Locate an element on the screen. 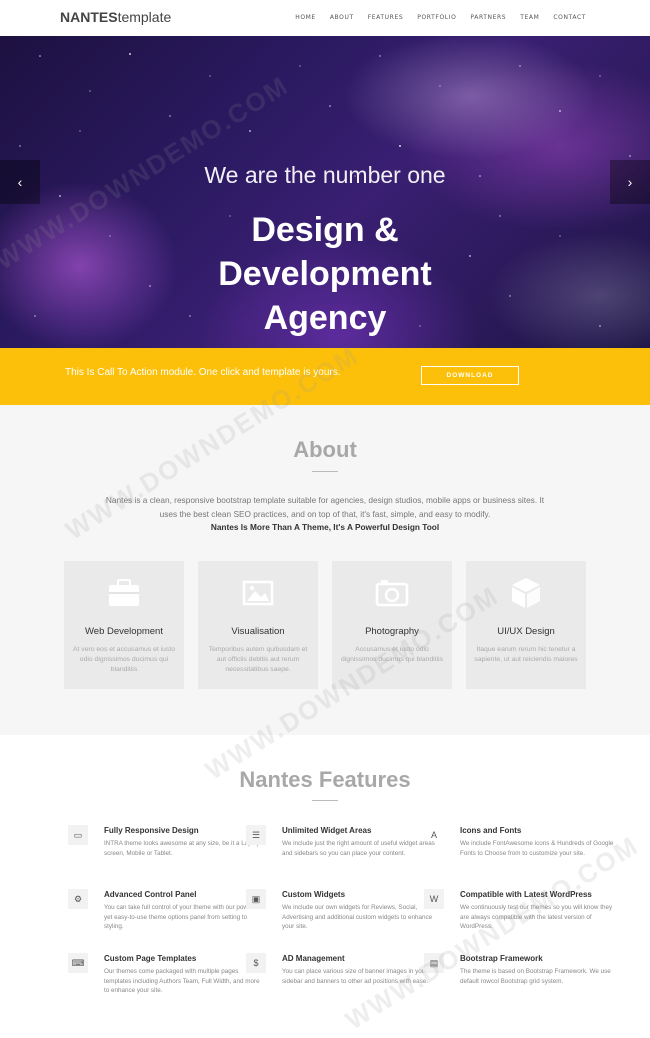  image-gallery-icon is located at coordinates (258, 593).